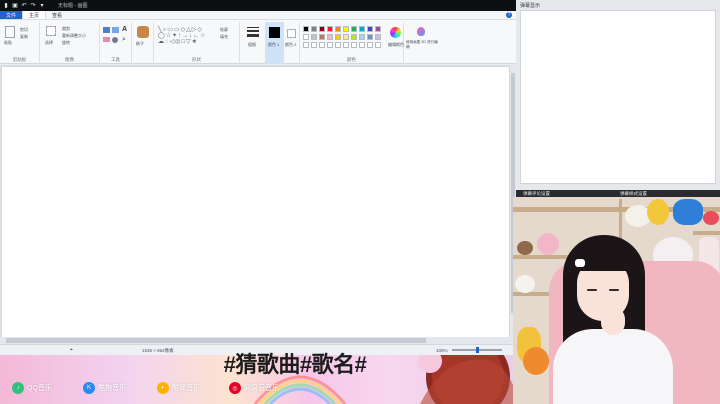 Image resolution: width=720 pixels, height=404 pixels. Describe the element at coordinates (291, 33) in the screenshot. I see `color2-swatch` at that location.